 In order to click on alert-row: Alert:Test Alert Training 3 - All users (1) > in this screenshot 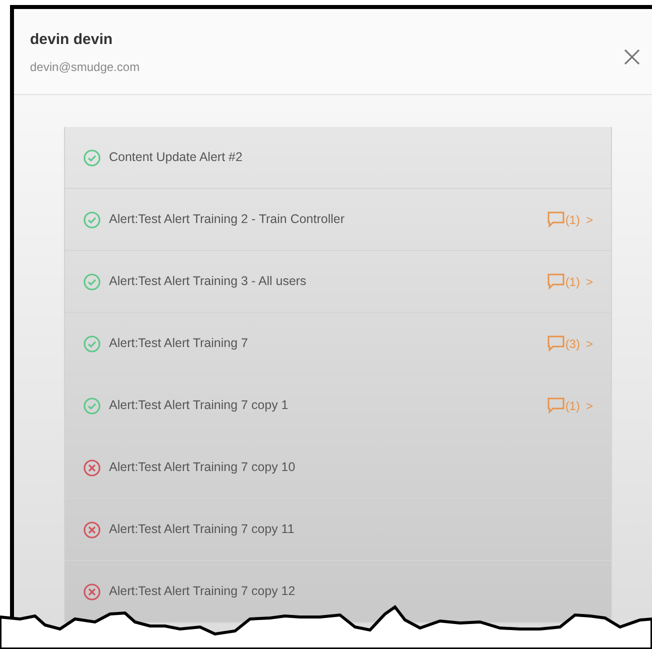, I will do `click(338, 282)`.